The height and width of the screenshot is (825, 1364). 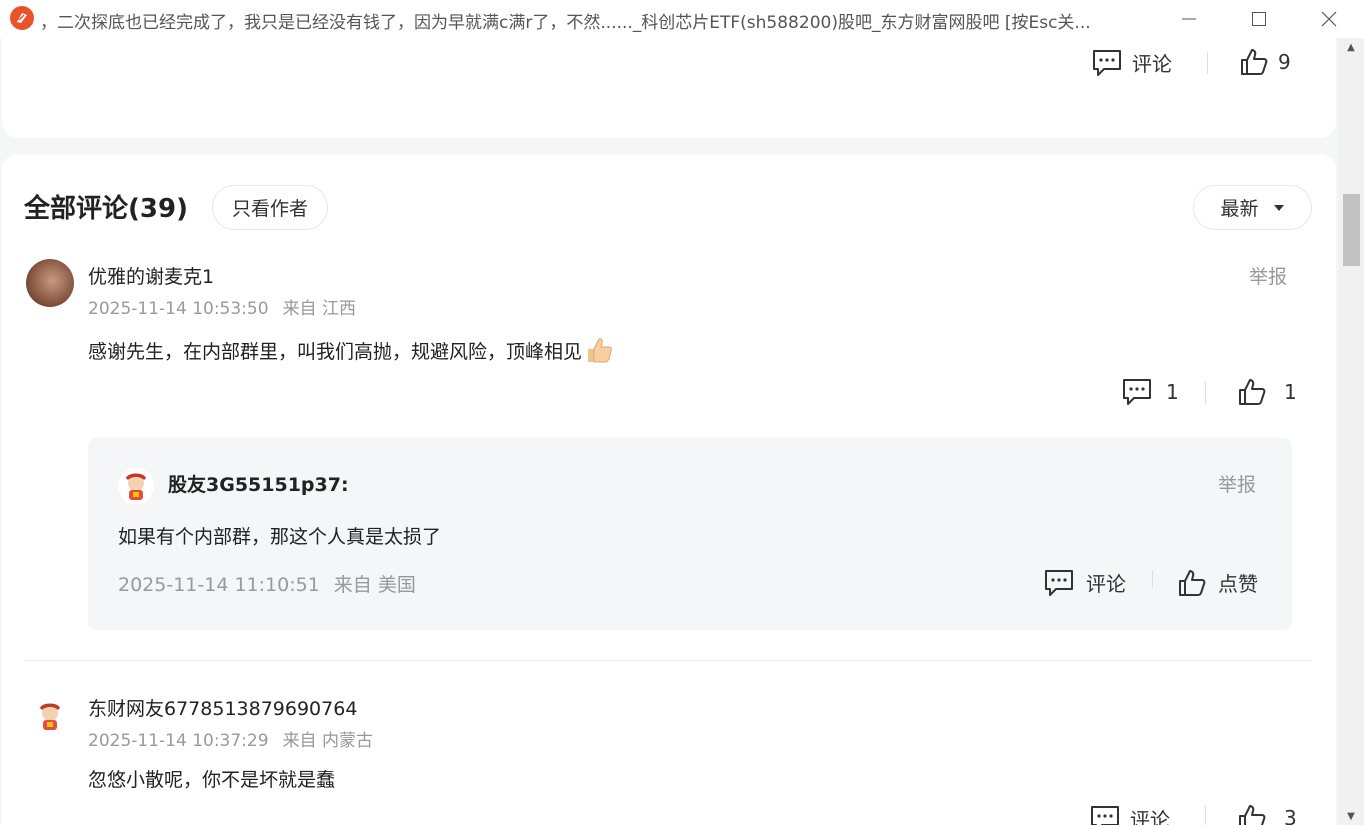 What do you see at coordinates (1267, 814) in the screenshot?
I see `comment-like-button: 3` at bounding box center [1267, 814].